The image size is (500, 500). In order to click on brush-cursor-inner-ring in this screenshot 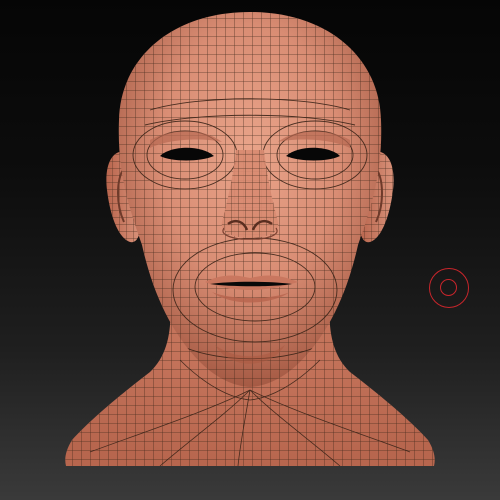, I will do `click(448, 287)`.